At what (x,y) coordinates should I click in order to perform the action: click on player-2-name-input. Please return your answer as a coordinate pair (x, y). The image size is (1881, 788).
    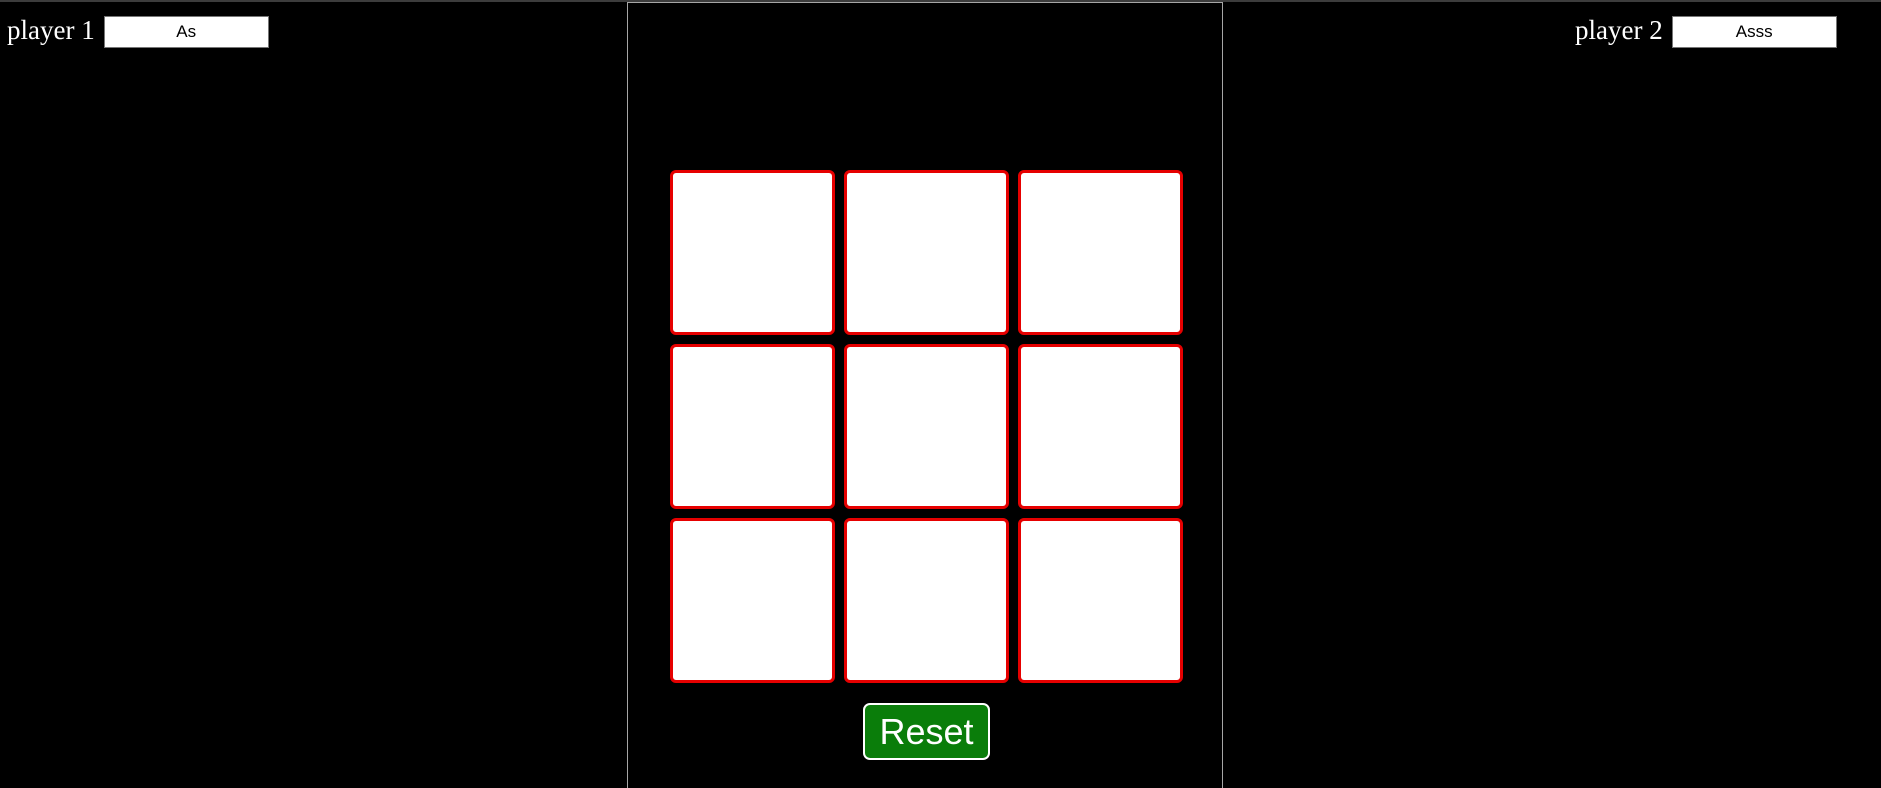
    Looking at the image, I should click on (1754, 32).